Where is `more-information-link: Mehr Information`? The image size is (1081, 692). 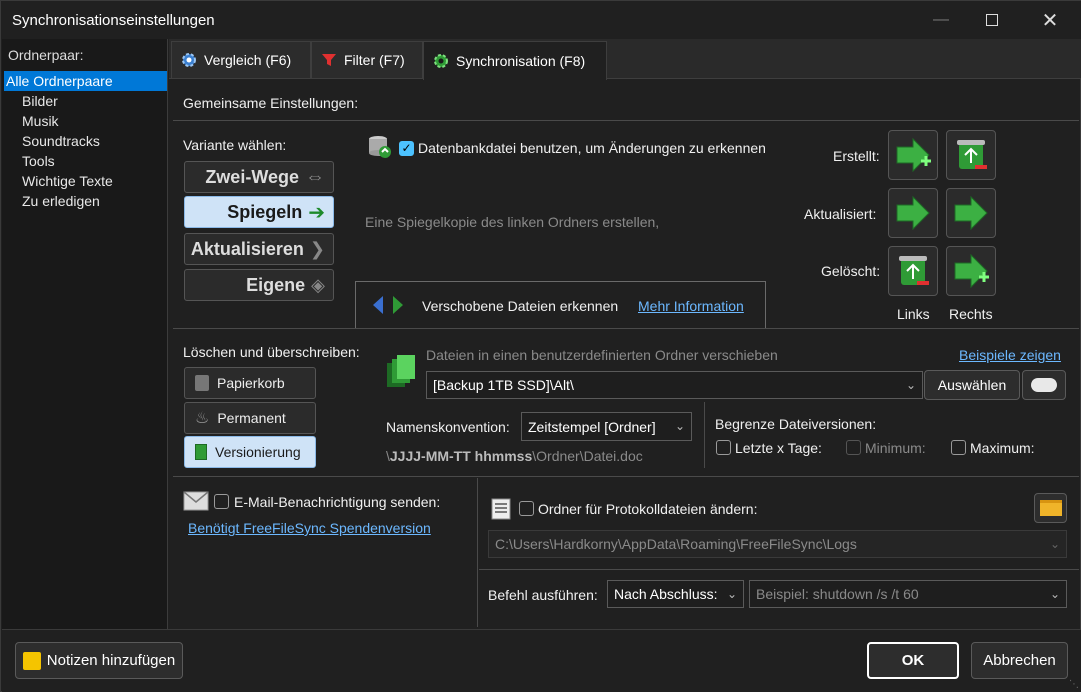
more-information-link: Mehr Information is located at coordinates (691, 306).